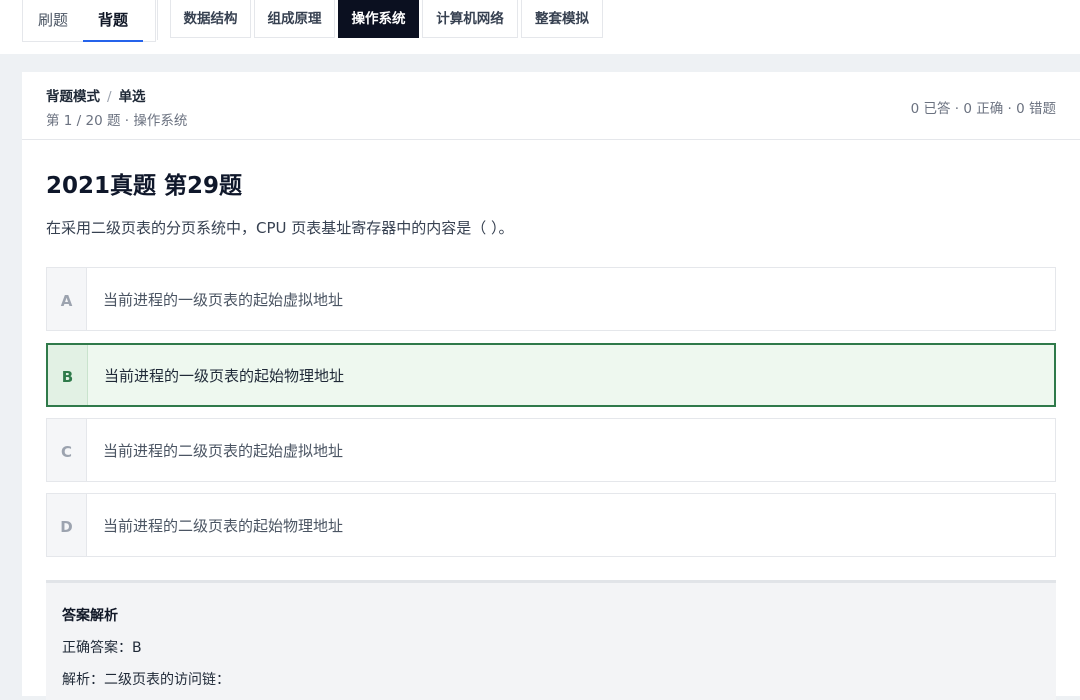 This screenshot has height=700, width=1080. I want to click on breadcrumb-type: 单选, so click(132, 97).